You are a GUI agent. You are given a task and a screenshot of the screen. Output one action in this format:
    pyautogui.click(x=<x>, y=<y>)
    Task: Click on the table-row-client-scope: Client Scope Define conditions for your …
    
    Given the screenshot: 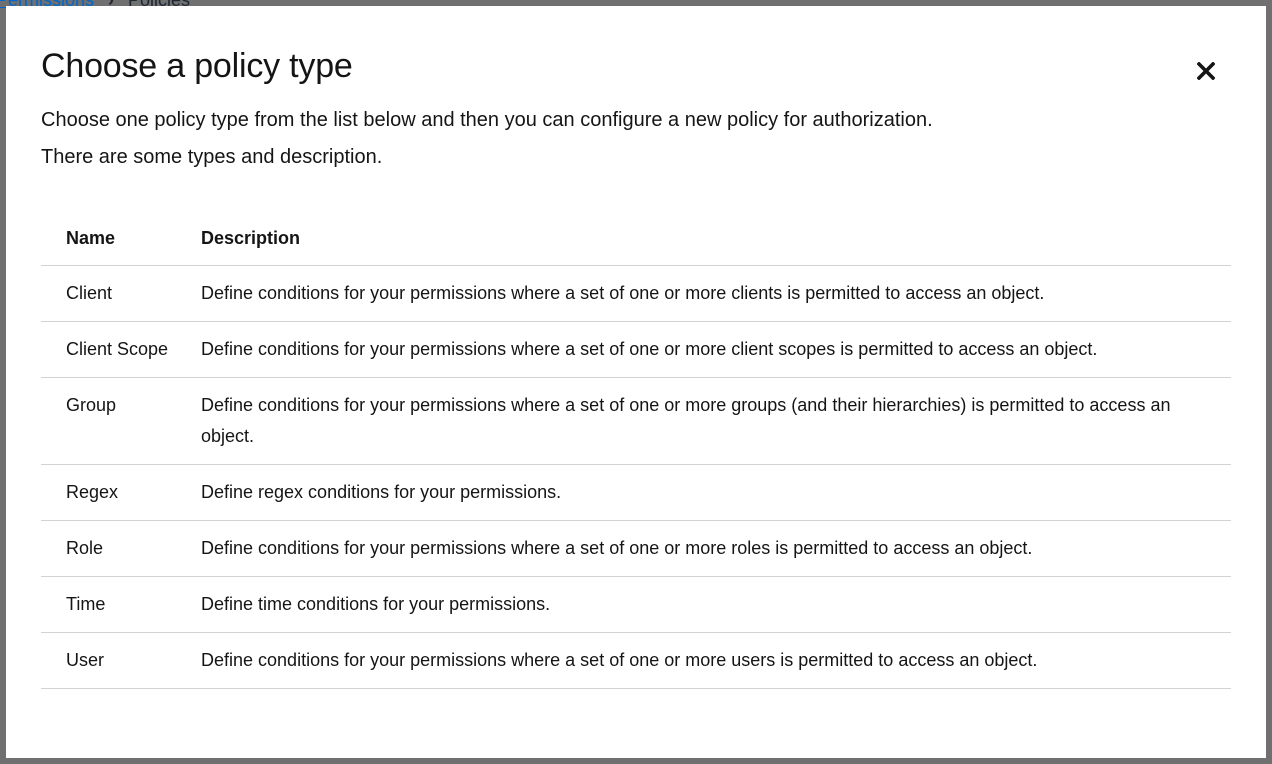 What is the action you would take?
    pyautogui.click(x=636, y=349)
    